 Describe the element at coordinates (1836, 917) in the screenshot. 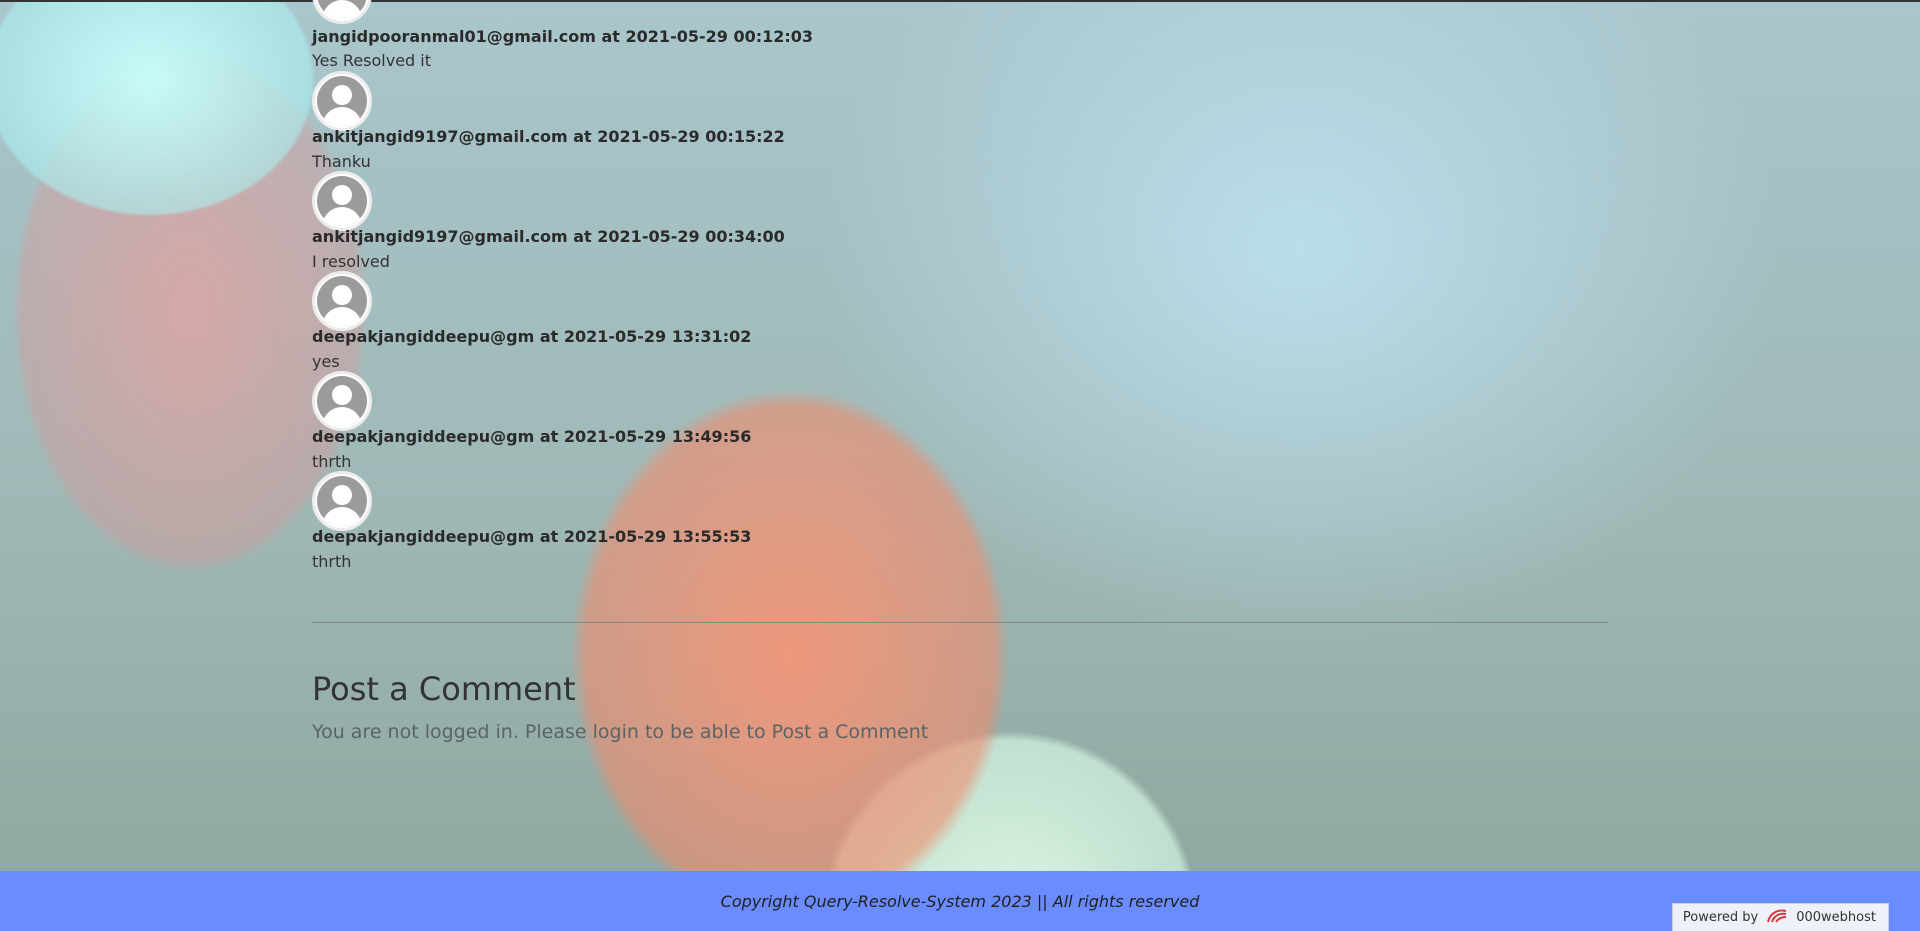

I see `powered-by-brand: 000webhost` at that location.